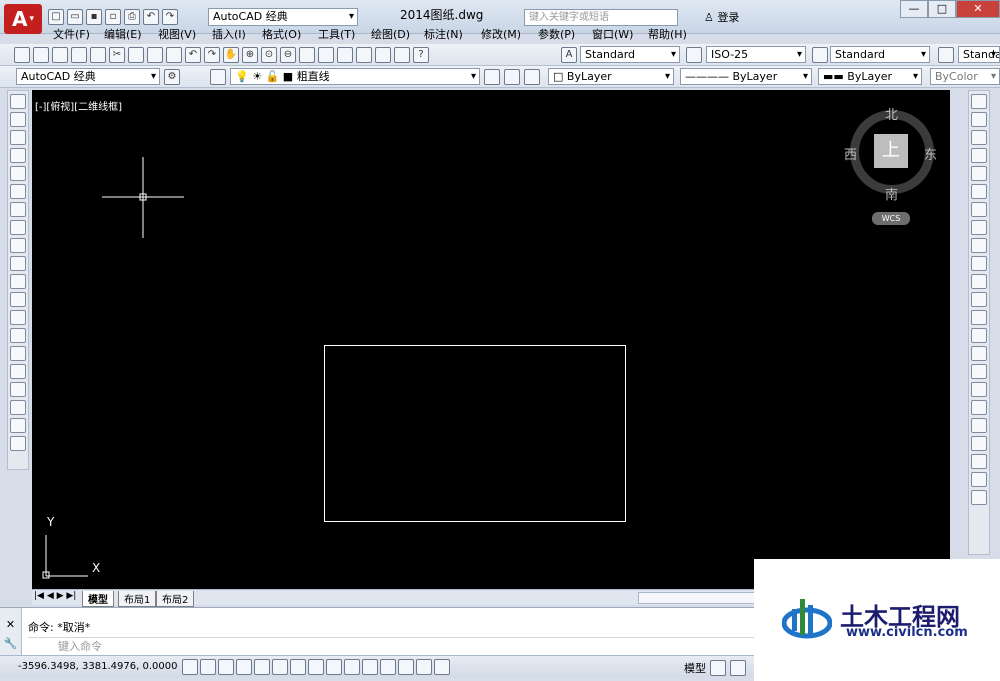 Image resolution: width=1000 pixels, height=681 pixels. What do you see at coordinates (10, 624) in the screenshot?
I see `close-command-icon: ✕` at bounding box center [10, 624].